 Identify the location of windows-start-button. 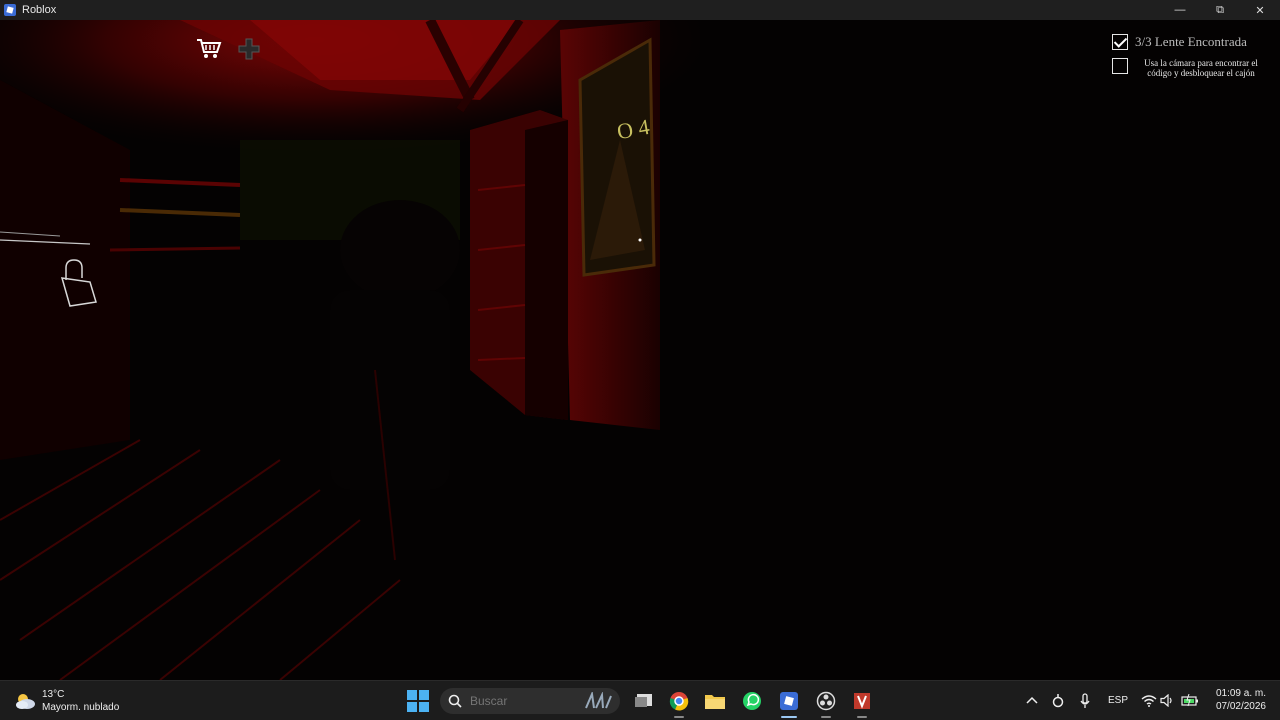
(418, 701).